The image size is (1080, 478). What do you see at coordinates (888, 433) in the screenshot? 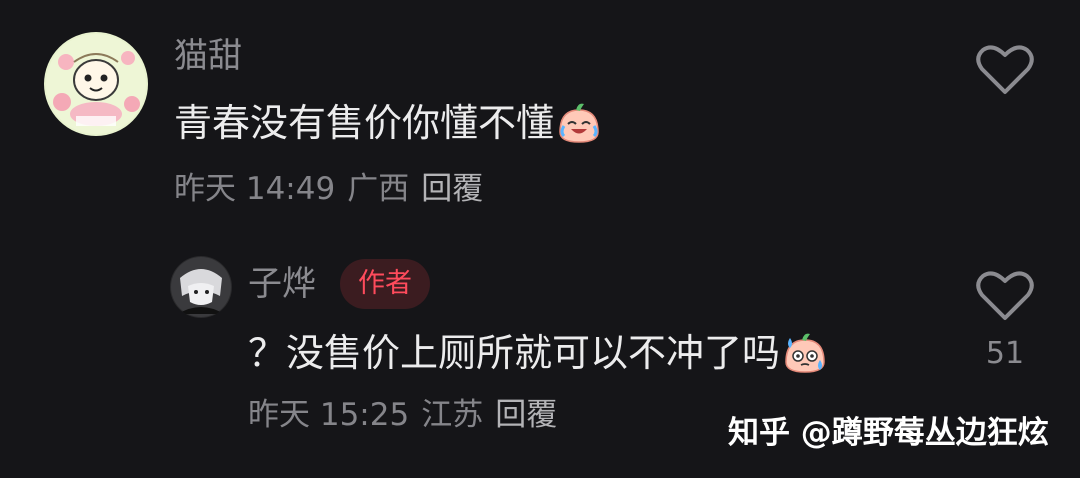
I see `watermark: 知乎 @蹲野莓丛边狂炫` at bounding box center [888, 433].